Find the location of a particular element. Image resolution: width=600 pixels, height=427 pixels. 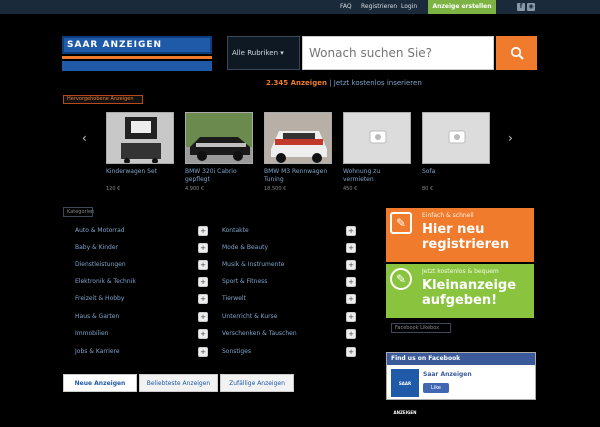

category-link: Verschenken & Tauschen is located at coordinates (259, 334).